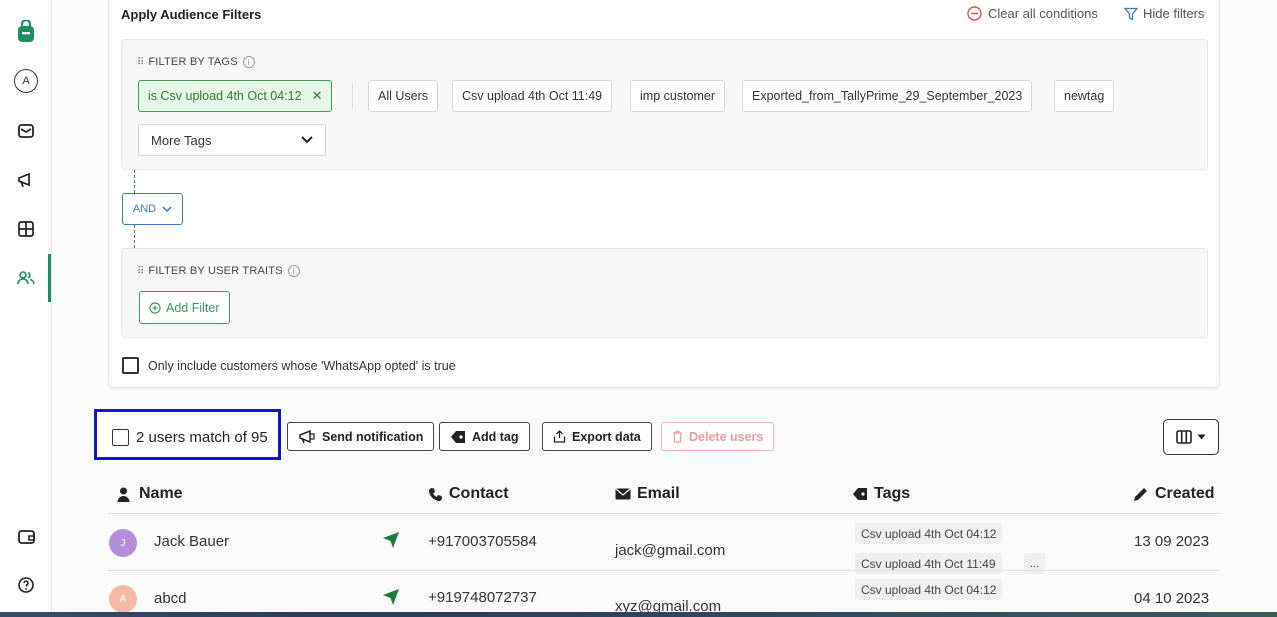 The height and width of the screenshot is (617, 1277). What do you see at coordinates (482, 541) in the screenshot?
I see `user-contact: +917003705584` at bounding box center [482, 541].